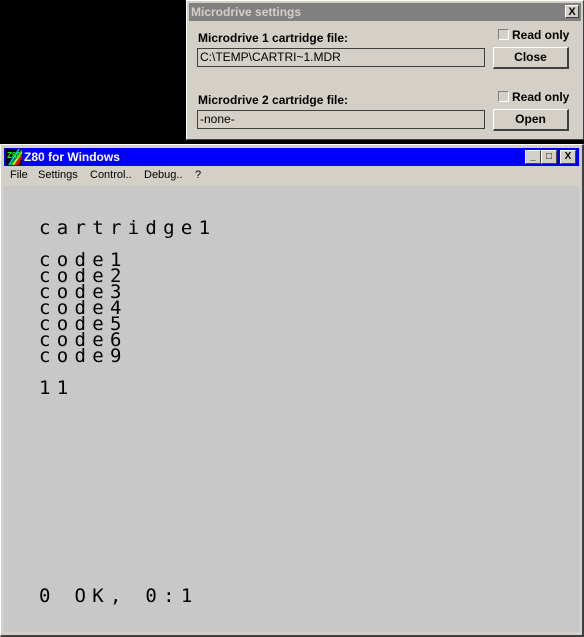 The height and width of the screenshot is (637, 584). Describe the element at coordinates (83, 356) in the screenshot. I see `screen-line: code9` at that location.